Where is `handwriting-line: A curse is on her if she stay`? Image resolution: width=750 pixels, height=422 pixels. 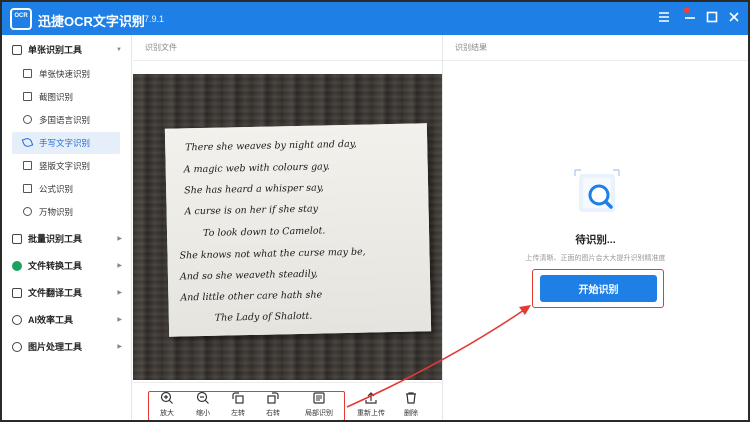
handwriting-line: A curse is on her if she stay is located at coordinates (251, 210).